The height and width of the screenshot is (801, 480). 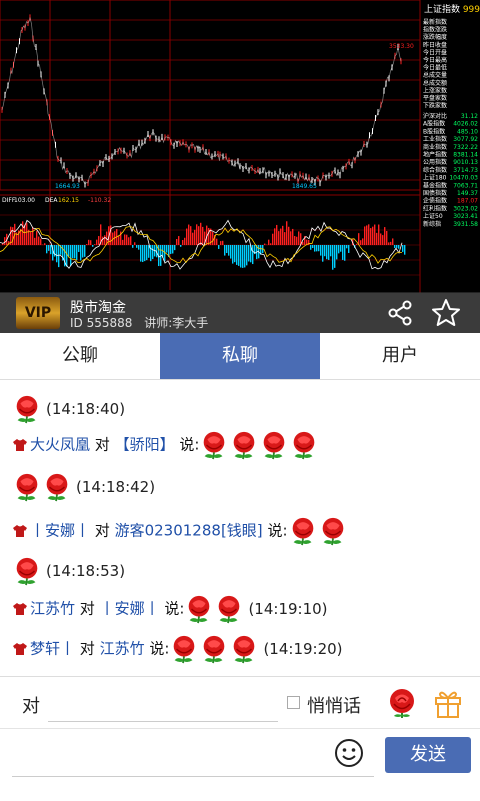 What do you see at coordinates (469, 116) in the screenshot?
I see `side-stat-value: 31.12` at bounding box center [469, 116].